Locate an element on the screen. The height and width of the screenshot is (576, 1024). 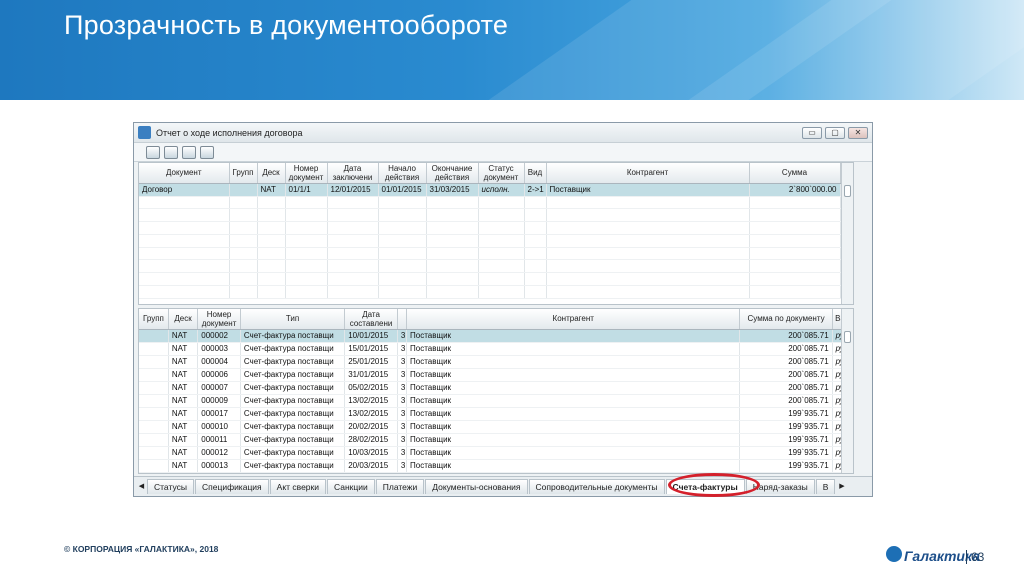
column-header: Групп is located at coordinates (243, 173).